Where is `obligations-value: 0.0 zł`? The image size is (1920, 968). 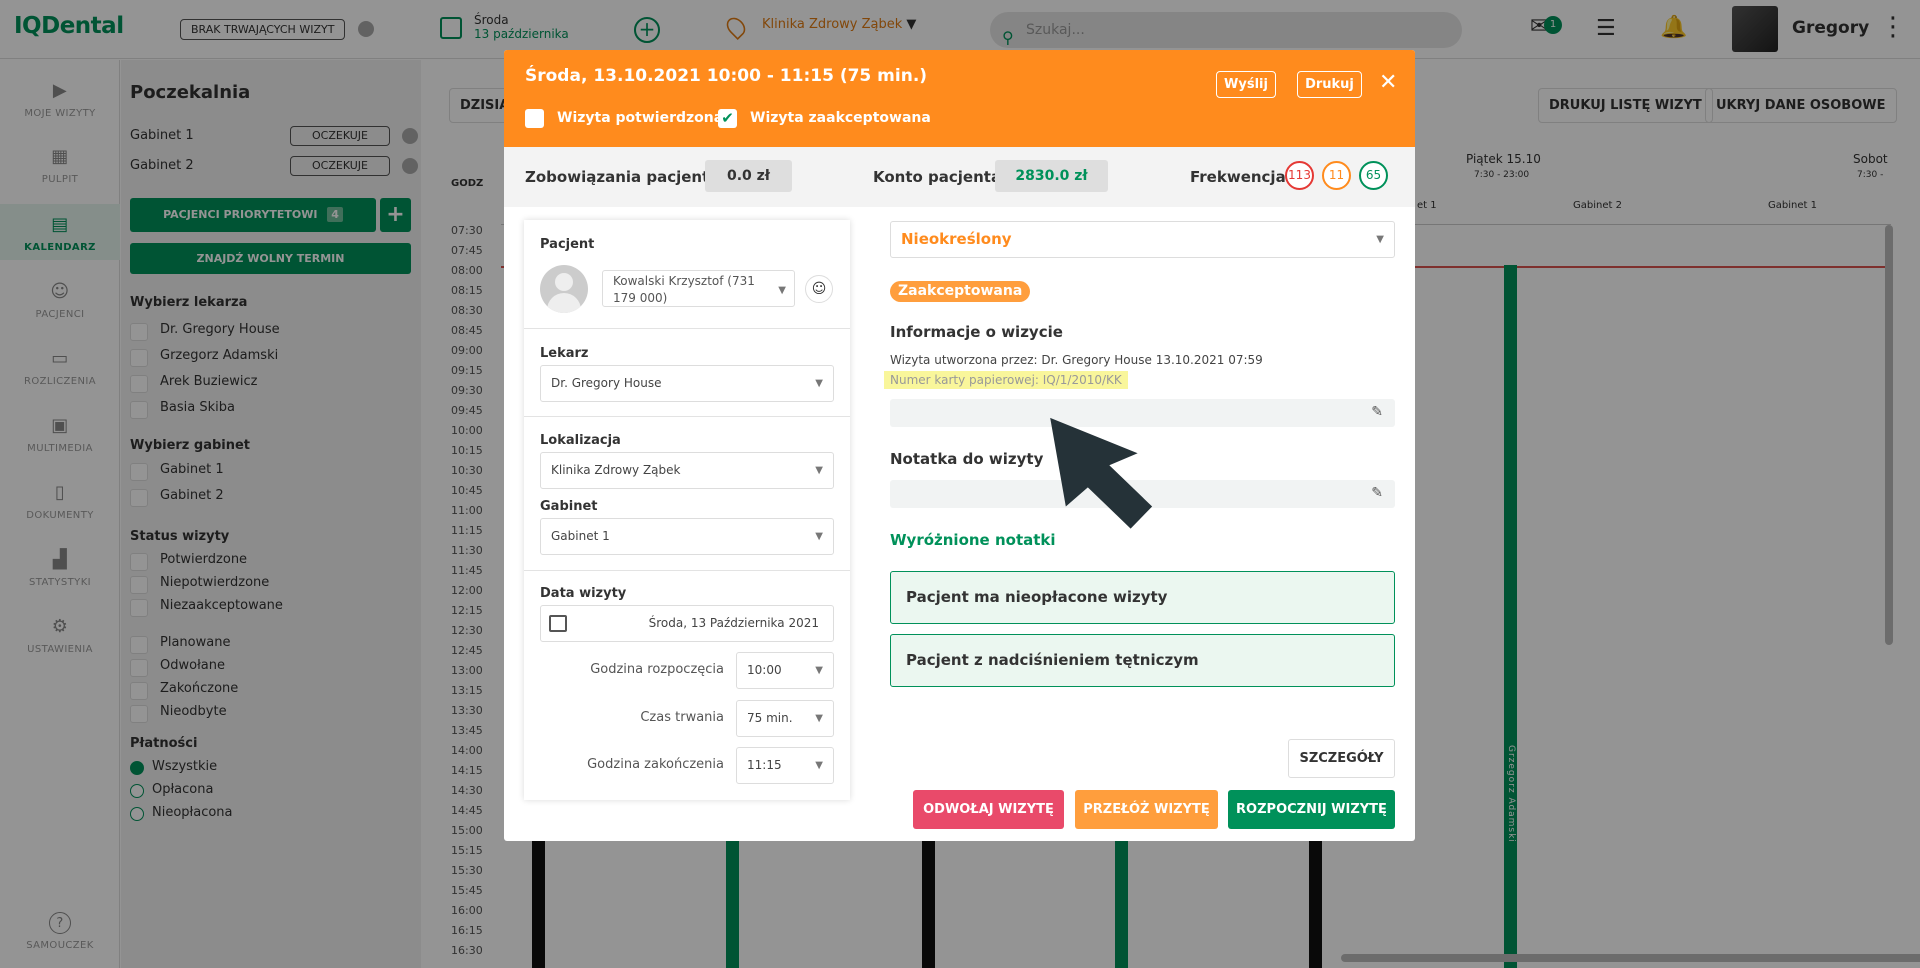 obligations-value: 0.0 zł is located at coordinates (748, 176).